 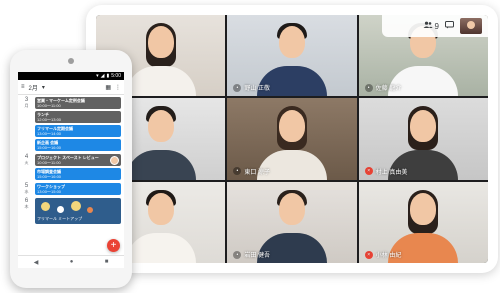 I want to click on participants-button: 9, so click(x=431, y=26).